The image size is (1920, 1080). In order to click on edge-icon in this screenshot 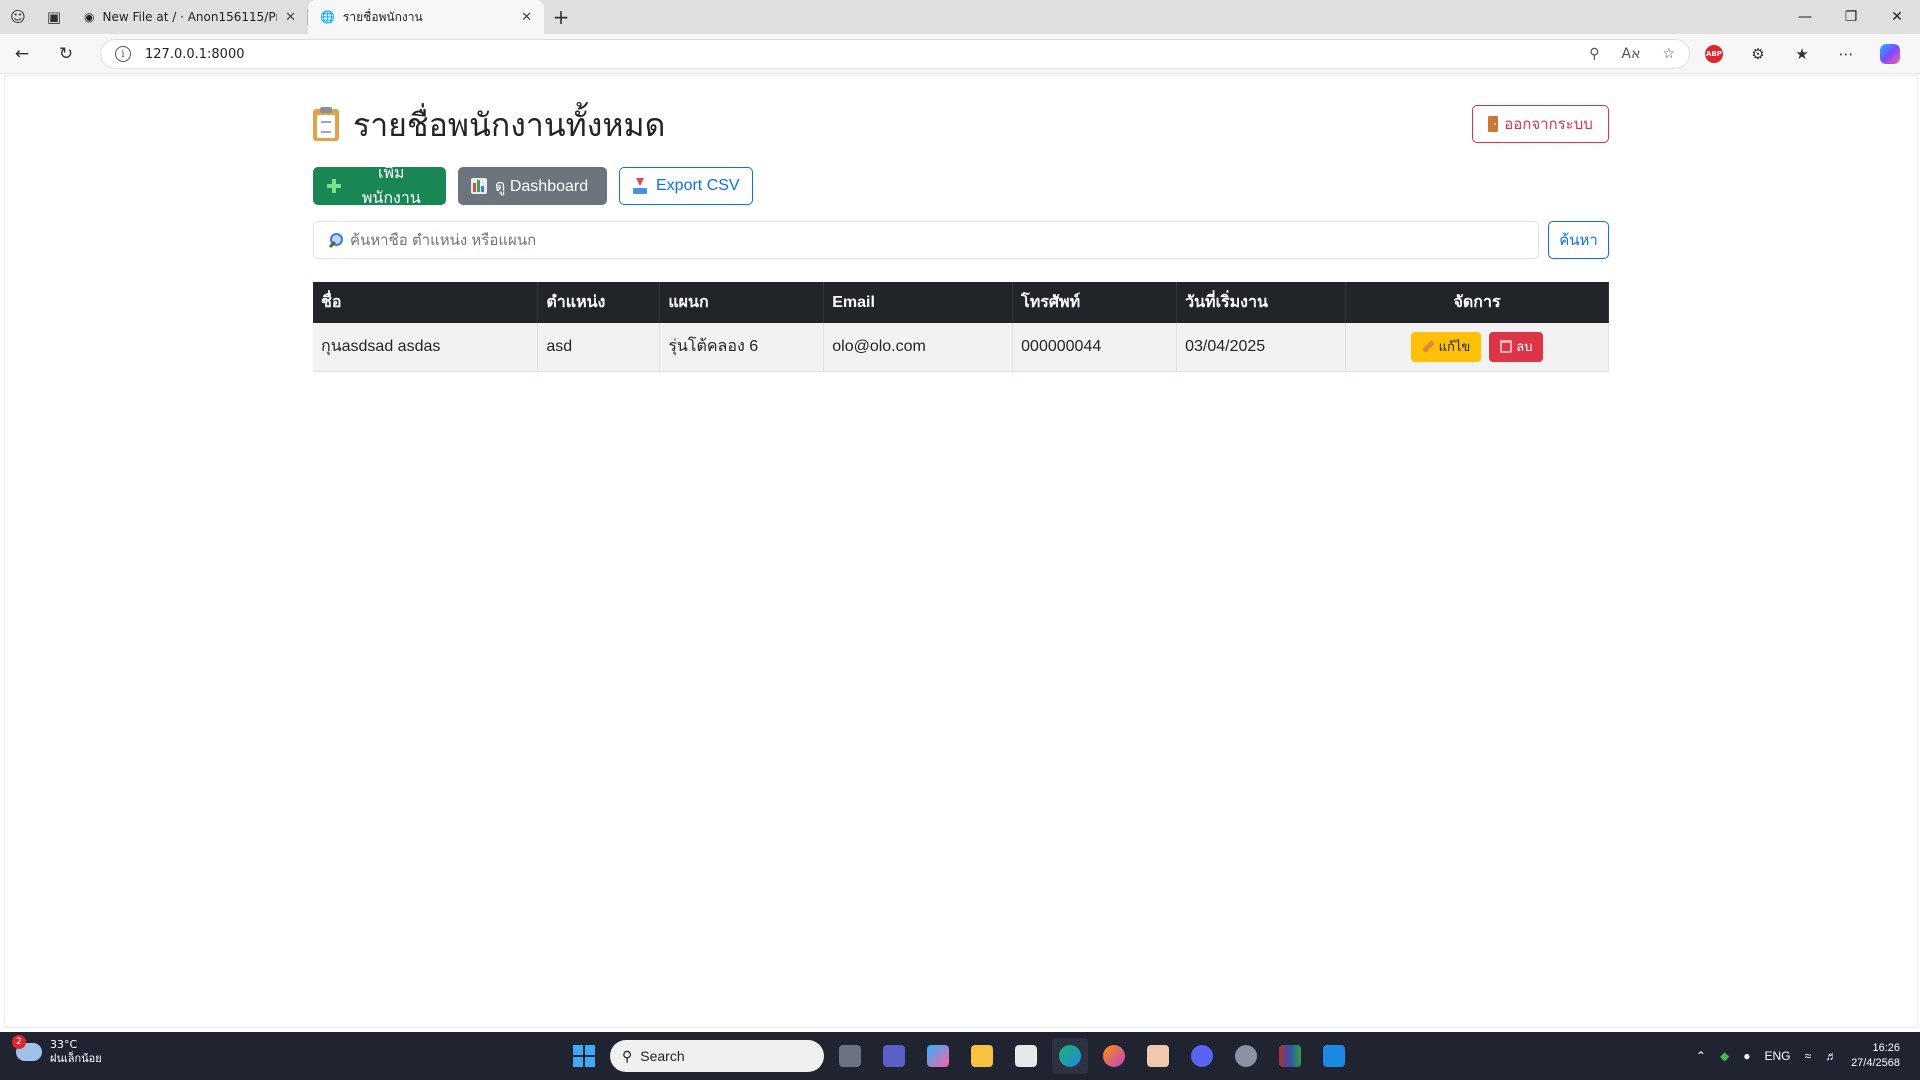, I will do `click(1070, 1056)`.